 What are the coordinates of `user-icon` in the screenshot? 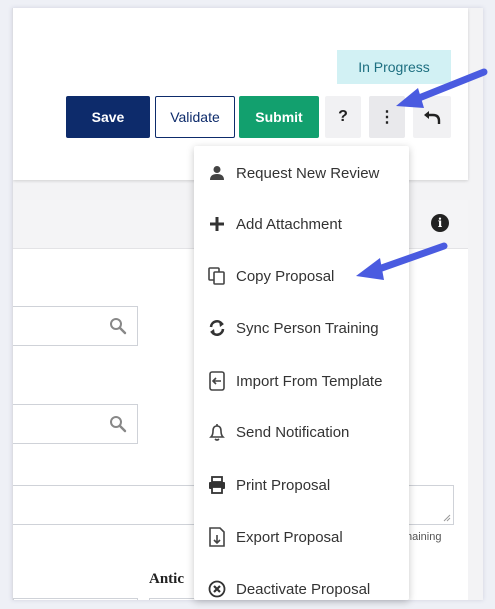 It's located at (217, 173).